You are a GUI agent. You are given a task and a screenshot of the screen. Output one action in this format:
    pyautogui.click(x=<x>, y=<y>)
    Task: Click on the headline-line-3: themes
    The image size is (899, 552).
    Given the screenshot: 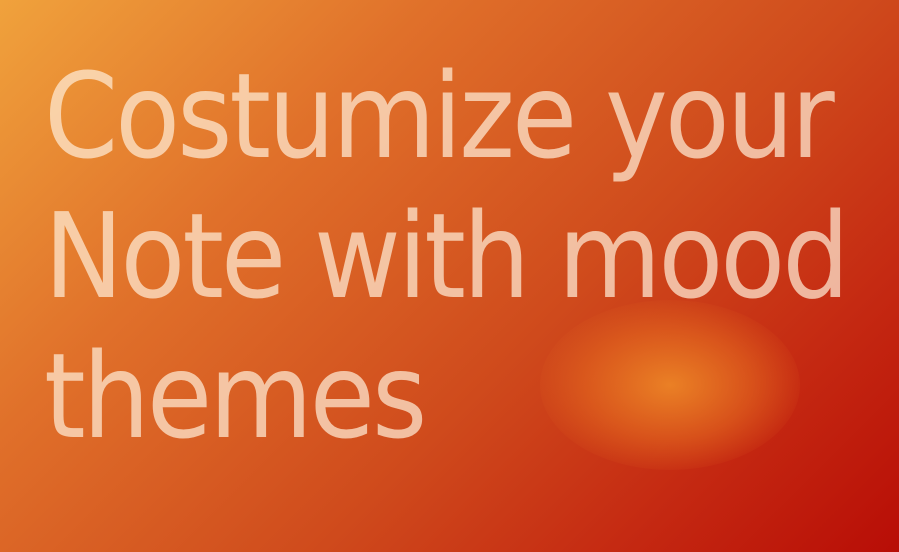 What is the action you would take?
    pyautogui.click(x=235, y=396)
    